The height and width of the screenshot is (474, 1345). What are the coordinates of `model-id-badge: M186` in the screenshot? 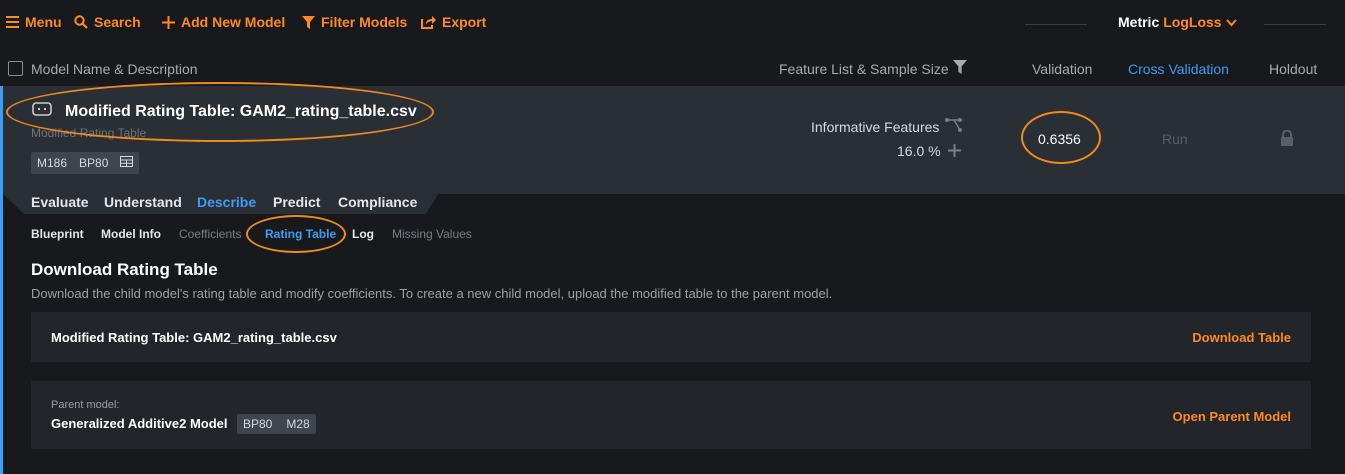 It's located at (52, 163).